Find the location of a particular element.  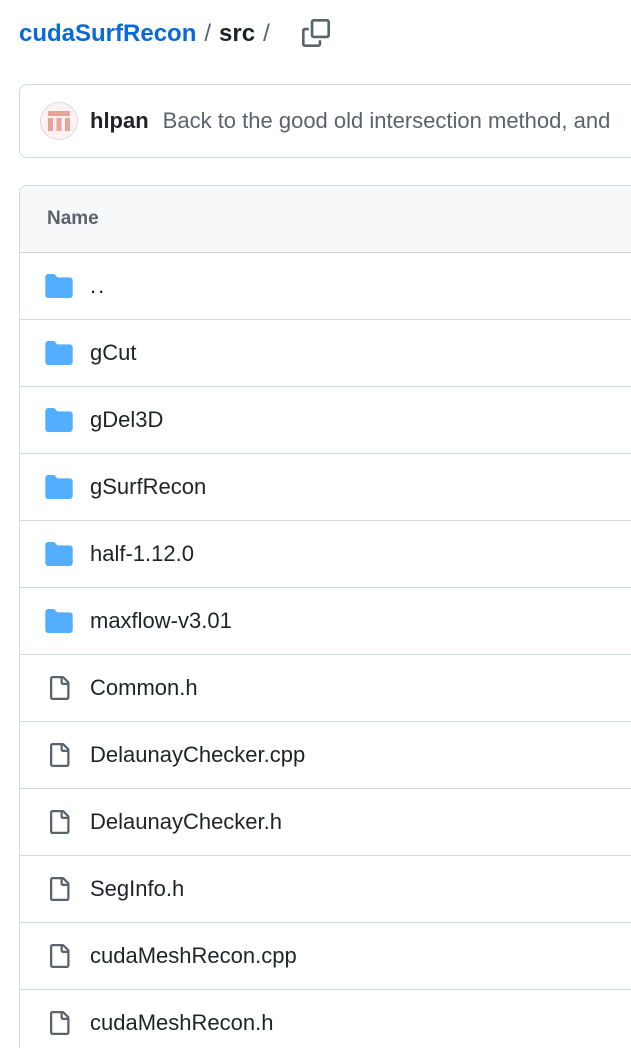

commit-author-link: hlpan is located at coordinates (119, 121).